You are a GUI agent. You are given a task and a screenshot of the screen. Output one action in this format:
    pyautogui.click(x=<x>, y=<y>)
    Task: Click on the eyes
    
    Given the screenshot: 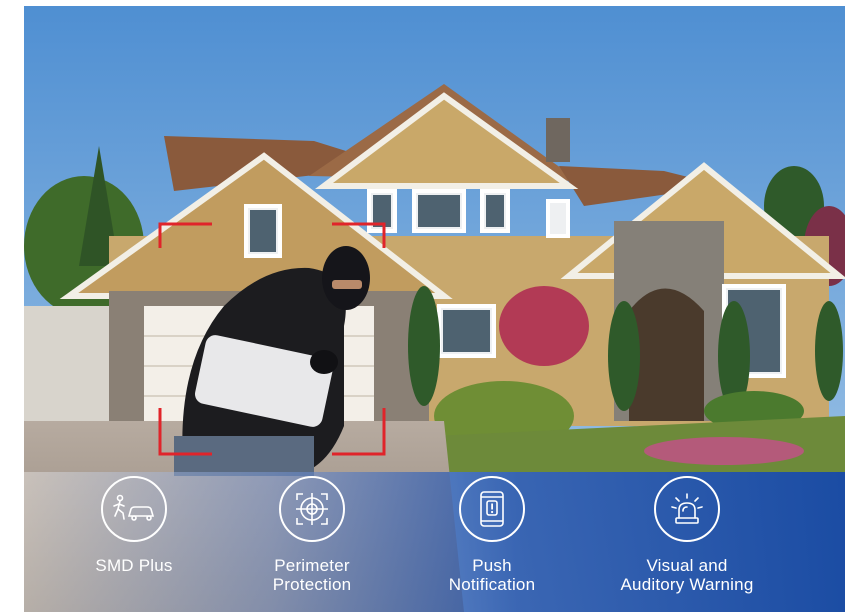 What is the action you would take?
    pyautogui.click(x=347, y=284)
    